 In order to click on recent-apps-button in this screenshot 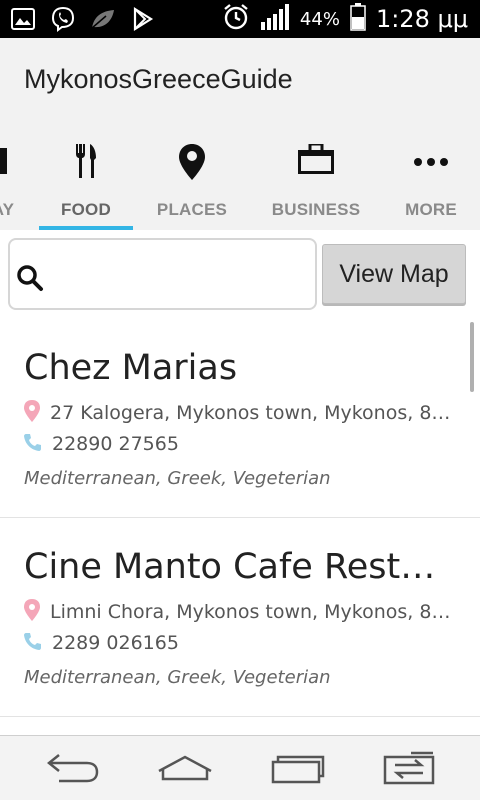, I will do `click(297, 768)`.